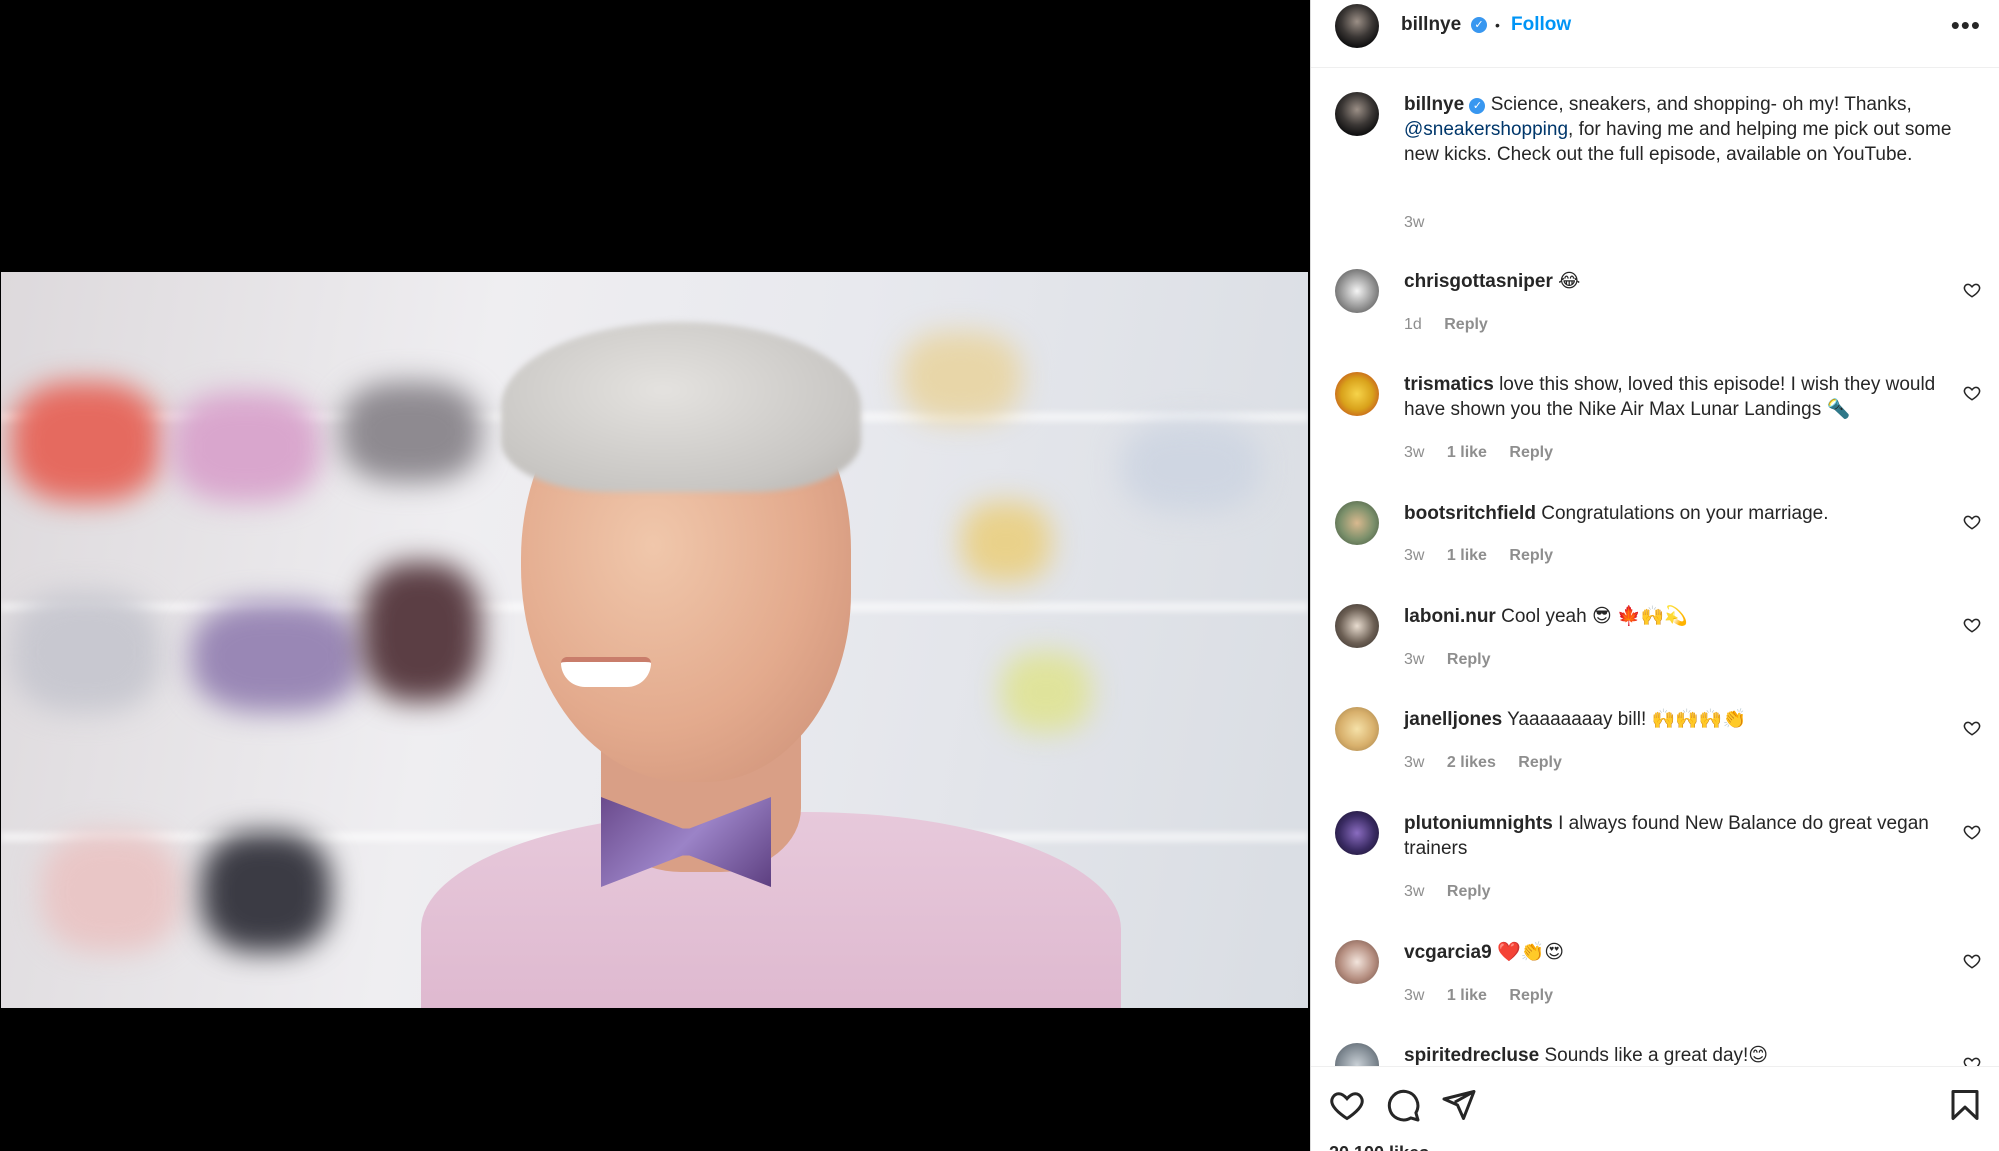 The image size is (1999, 1151). Describe the element at coordinates (1674, 281) in the screenshot. I see `comment-item: chrisgottasniper 😂` at that location.